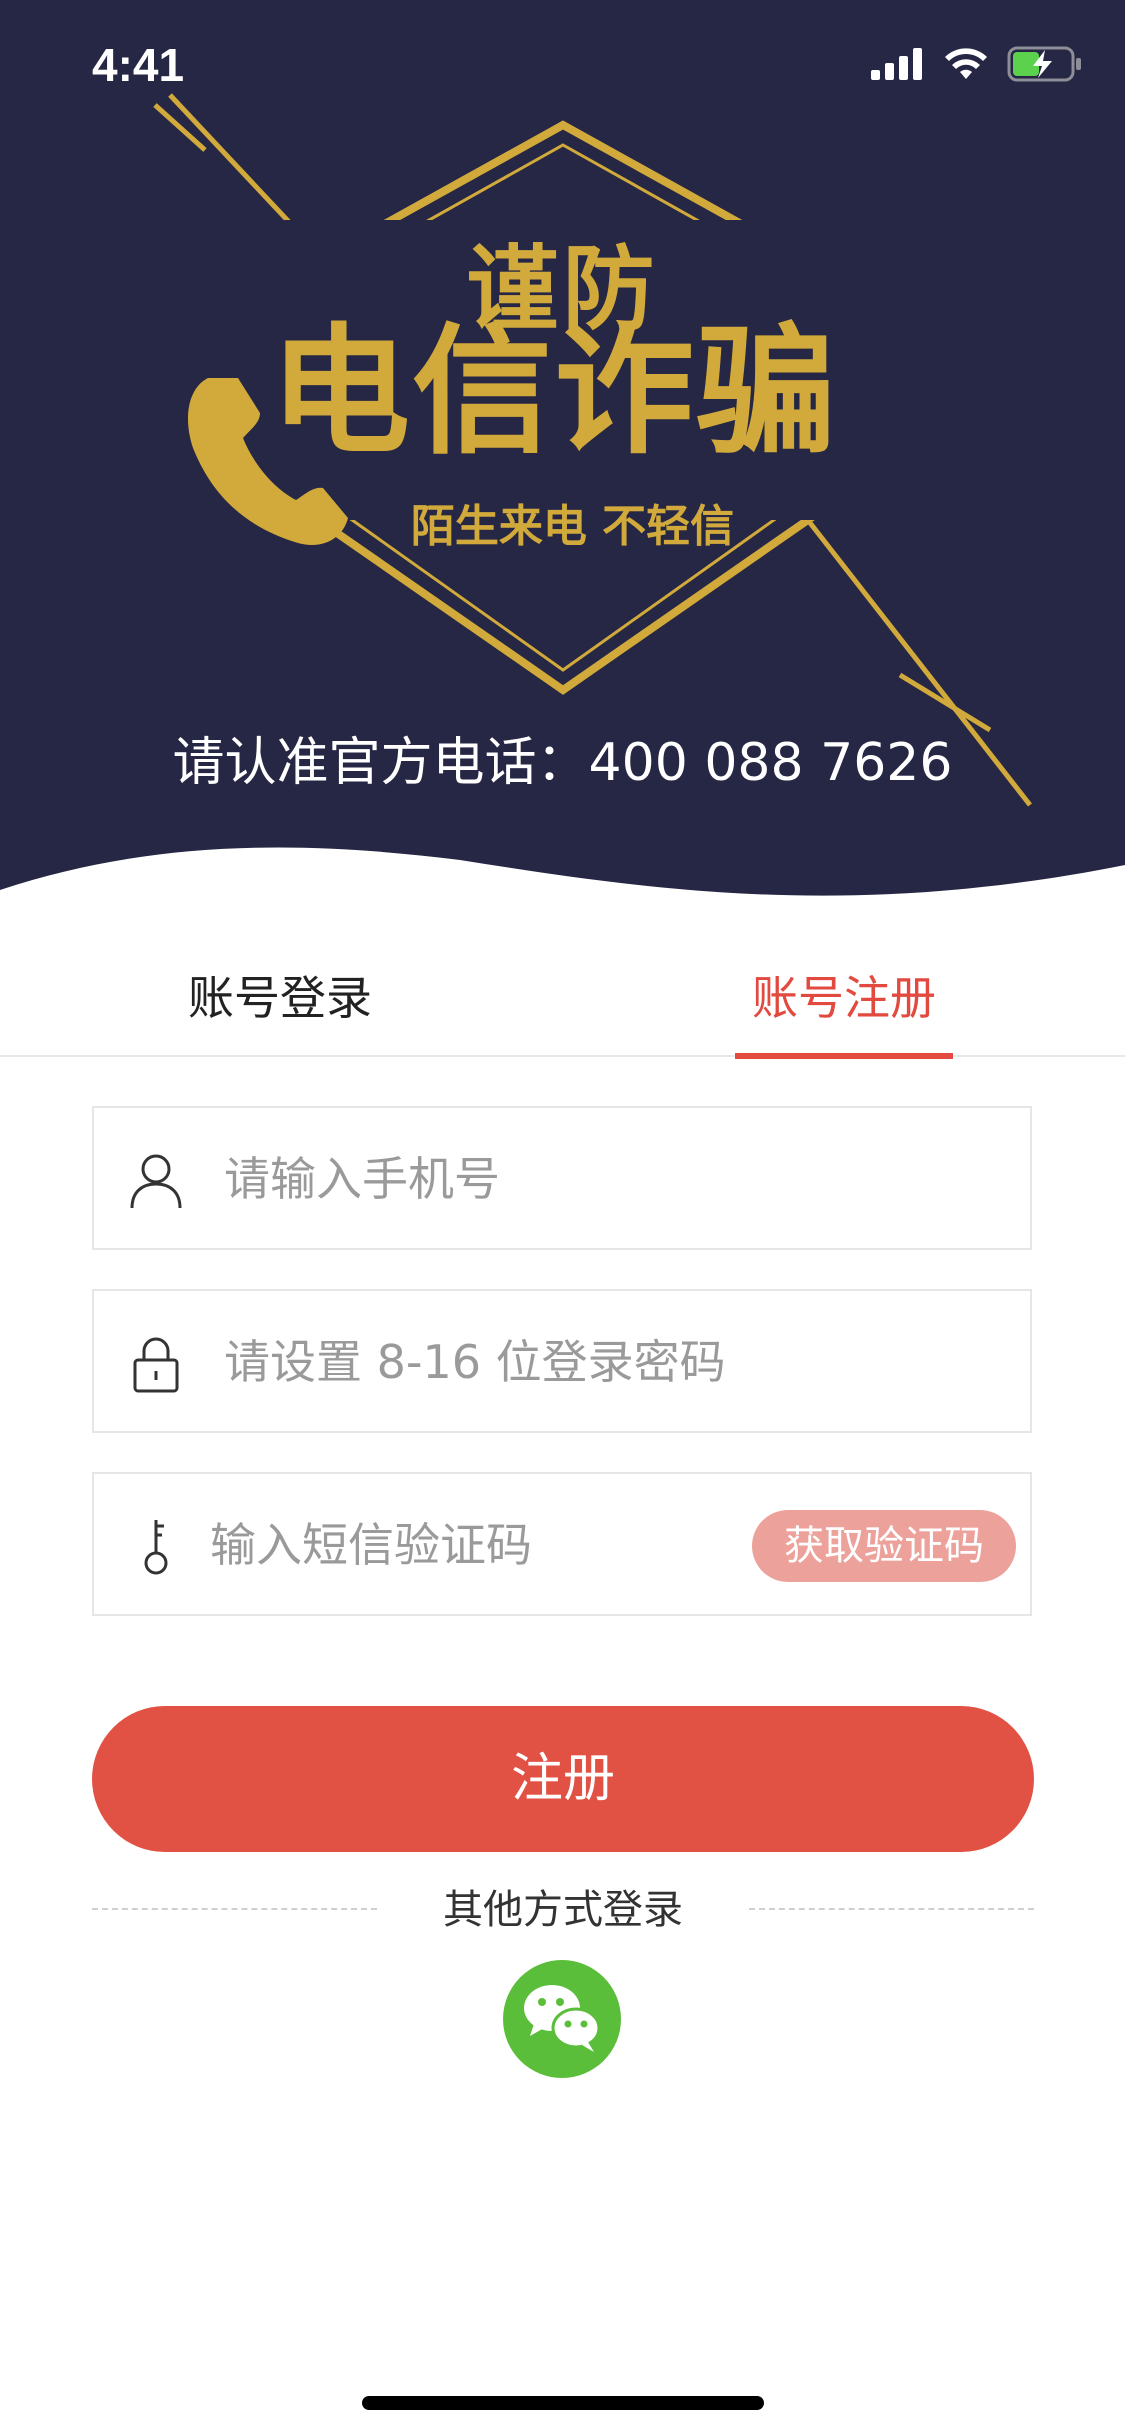 This screenshot has width=1125, height=2436. I want to click on other-login-label: 其他方式登录, so click(563, 1910).